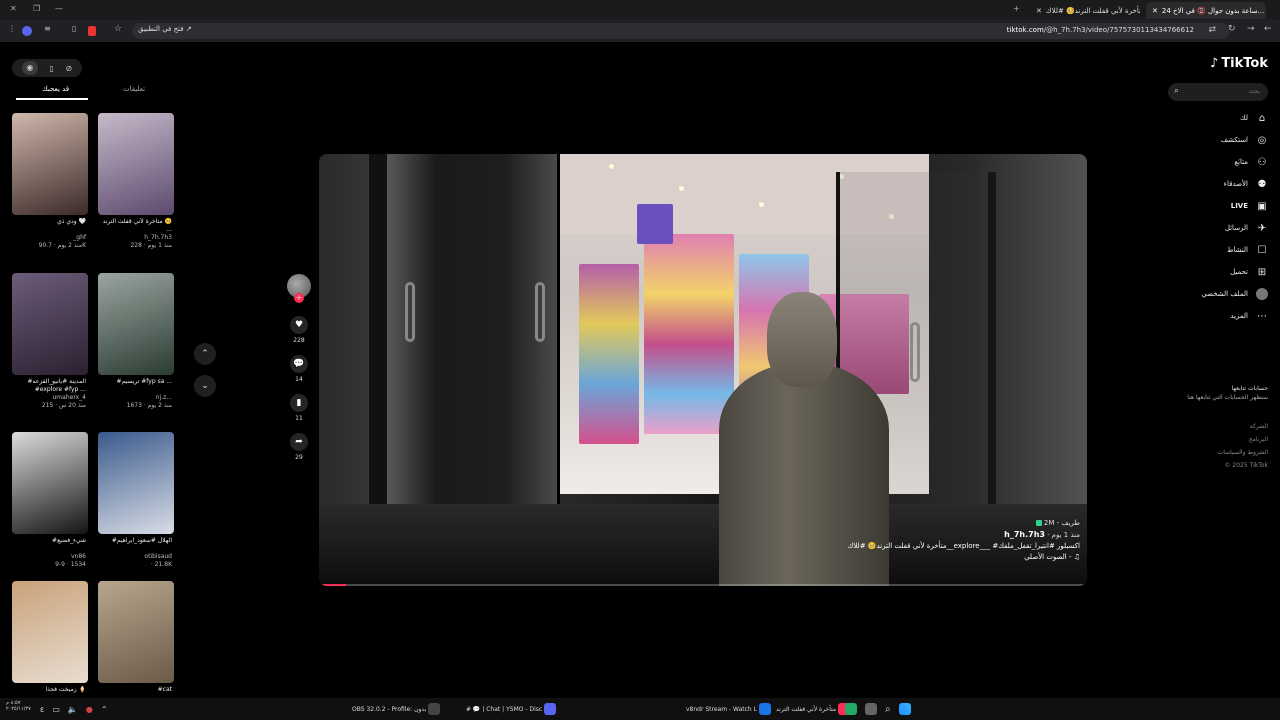  I want to click on sidebar-nav-item: استكشف ◎, so click(1213, 140).